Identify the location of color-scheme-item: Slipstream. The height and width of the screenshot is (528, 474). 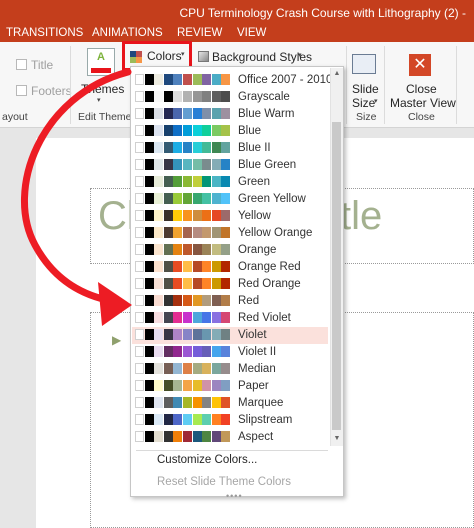
(230, 420).